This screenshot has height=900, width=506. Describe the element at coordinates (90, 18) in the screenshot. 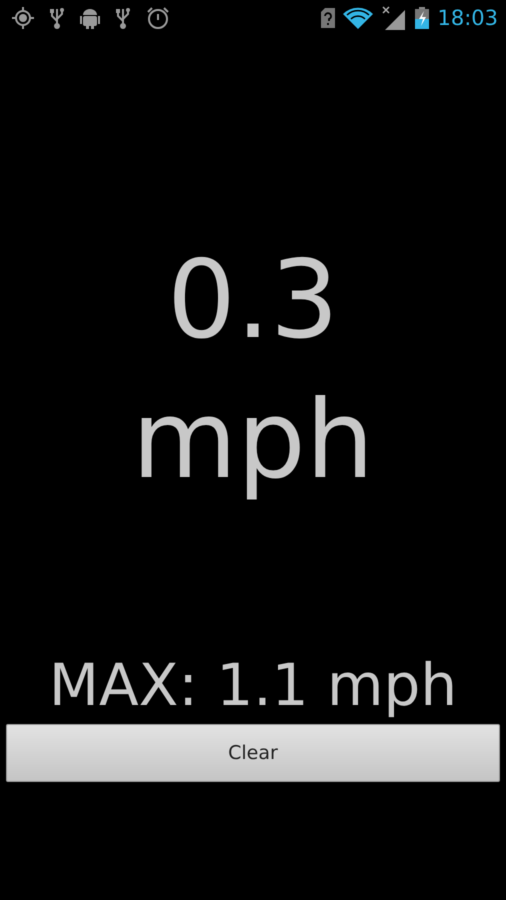

I see `robot-icon` at that location.